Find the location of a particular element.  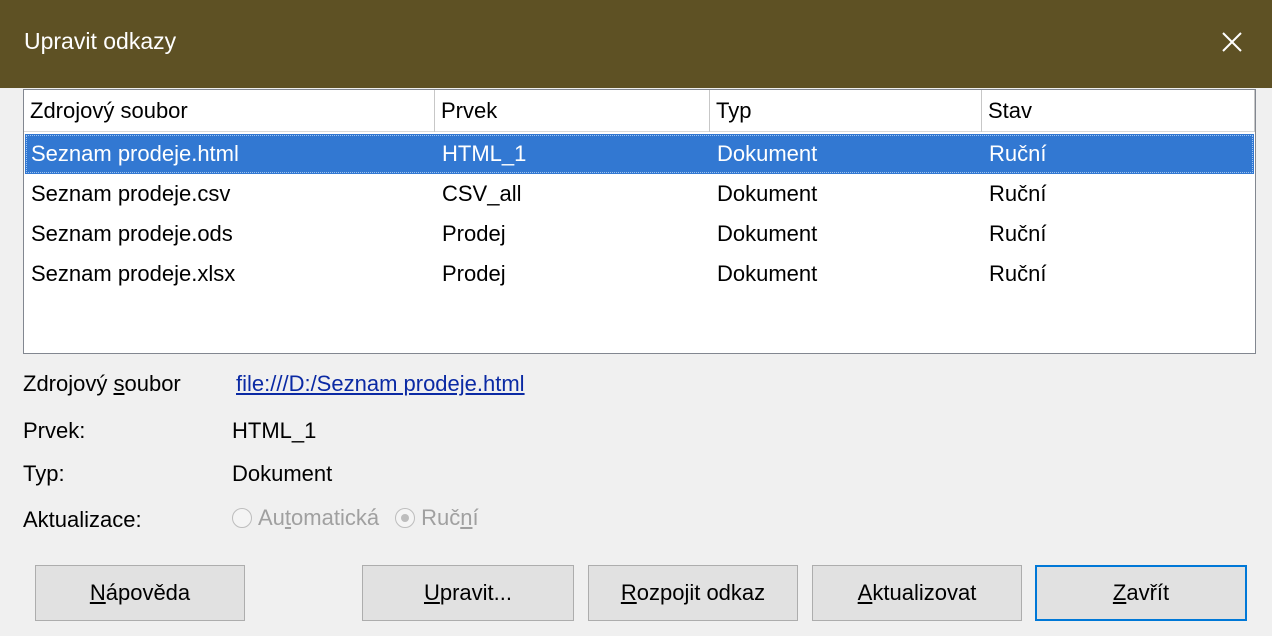

type-value: Dokument is located at coordinates (282, 473).